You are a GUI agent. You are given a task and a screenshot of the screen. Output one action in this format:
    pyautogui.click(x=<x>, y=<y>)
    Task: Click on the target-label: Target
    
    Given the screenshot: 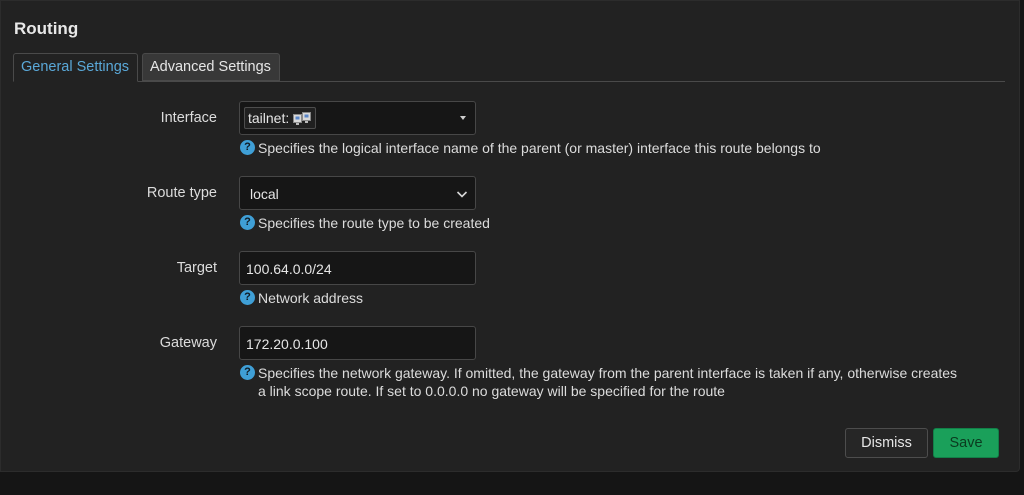 What is the action you would take?
    pyautogui.click(x=196, y=268)
    